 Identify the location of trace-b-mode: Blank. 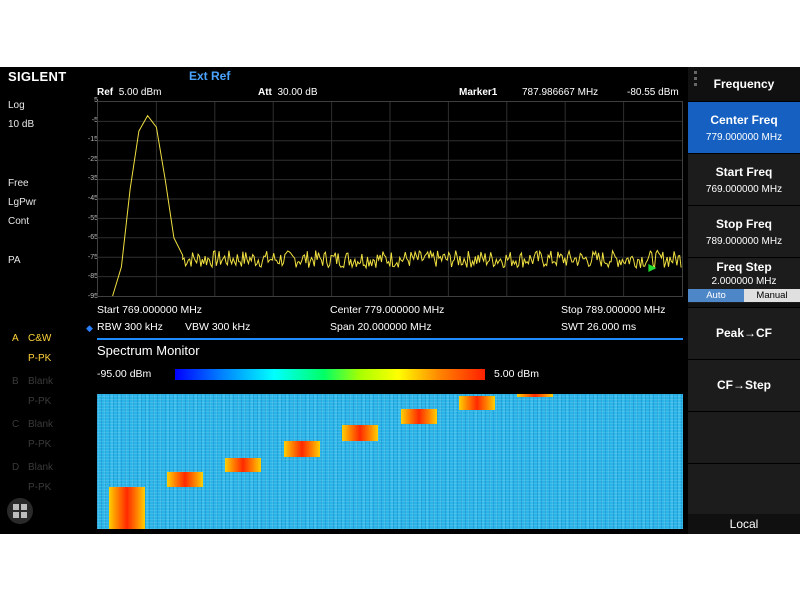
(40, 381).